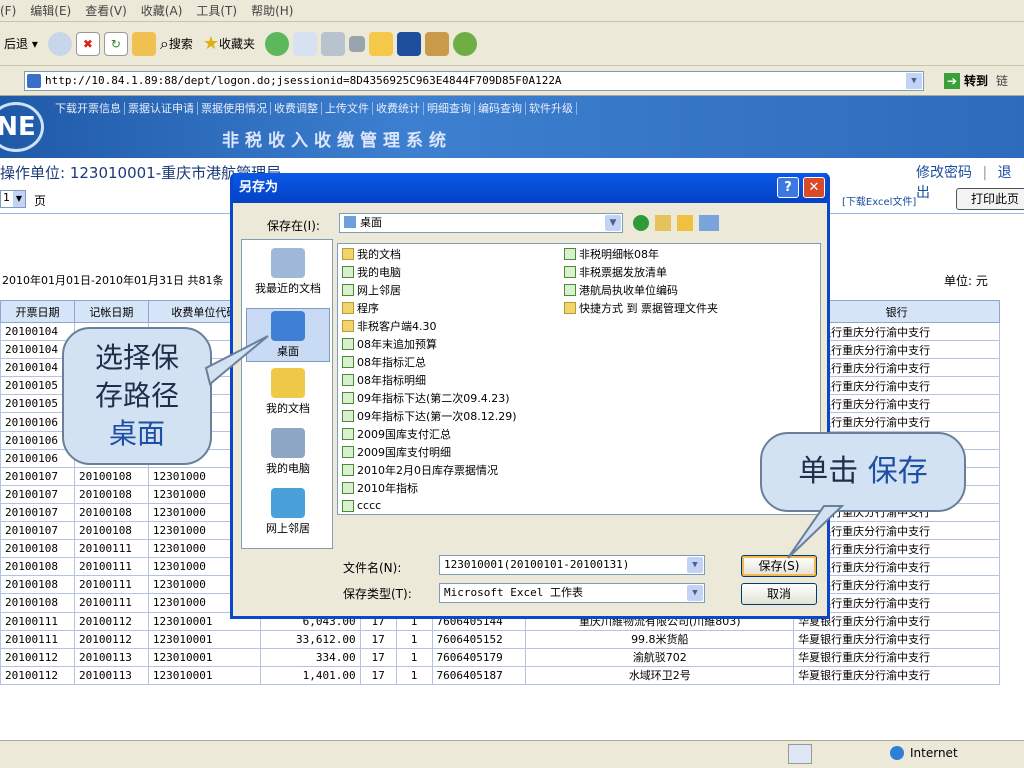  I want to click on file-item: 非税明细帐08年, so click(611, 253).